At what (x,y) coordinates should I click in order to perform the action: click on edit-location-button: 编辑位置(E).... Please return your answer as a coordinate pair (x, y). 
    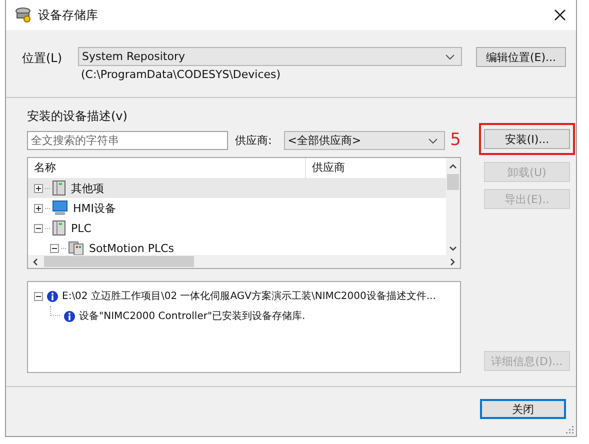
    Looking at the image, I should click on (521, 57).